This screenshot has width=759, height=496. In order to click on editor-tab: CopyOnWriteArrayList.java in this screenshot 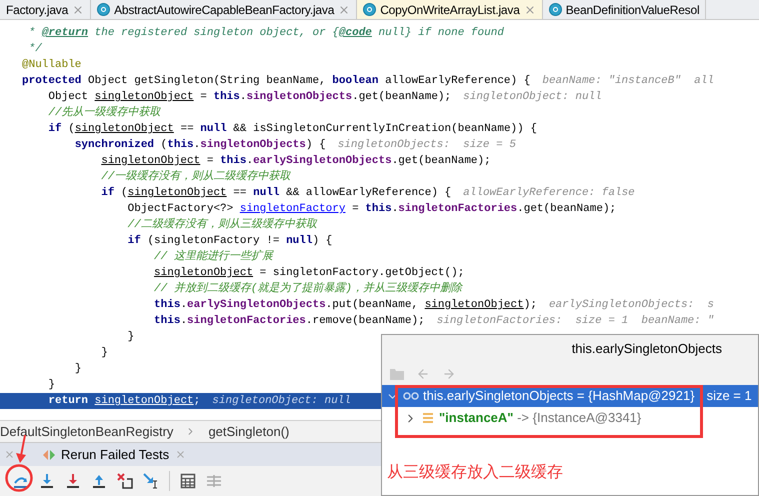, I will do `click(450, 9)`.